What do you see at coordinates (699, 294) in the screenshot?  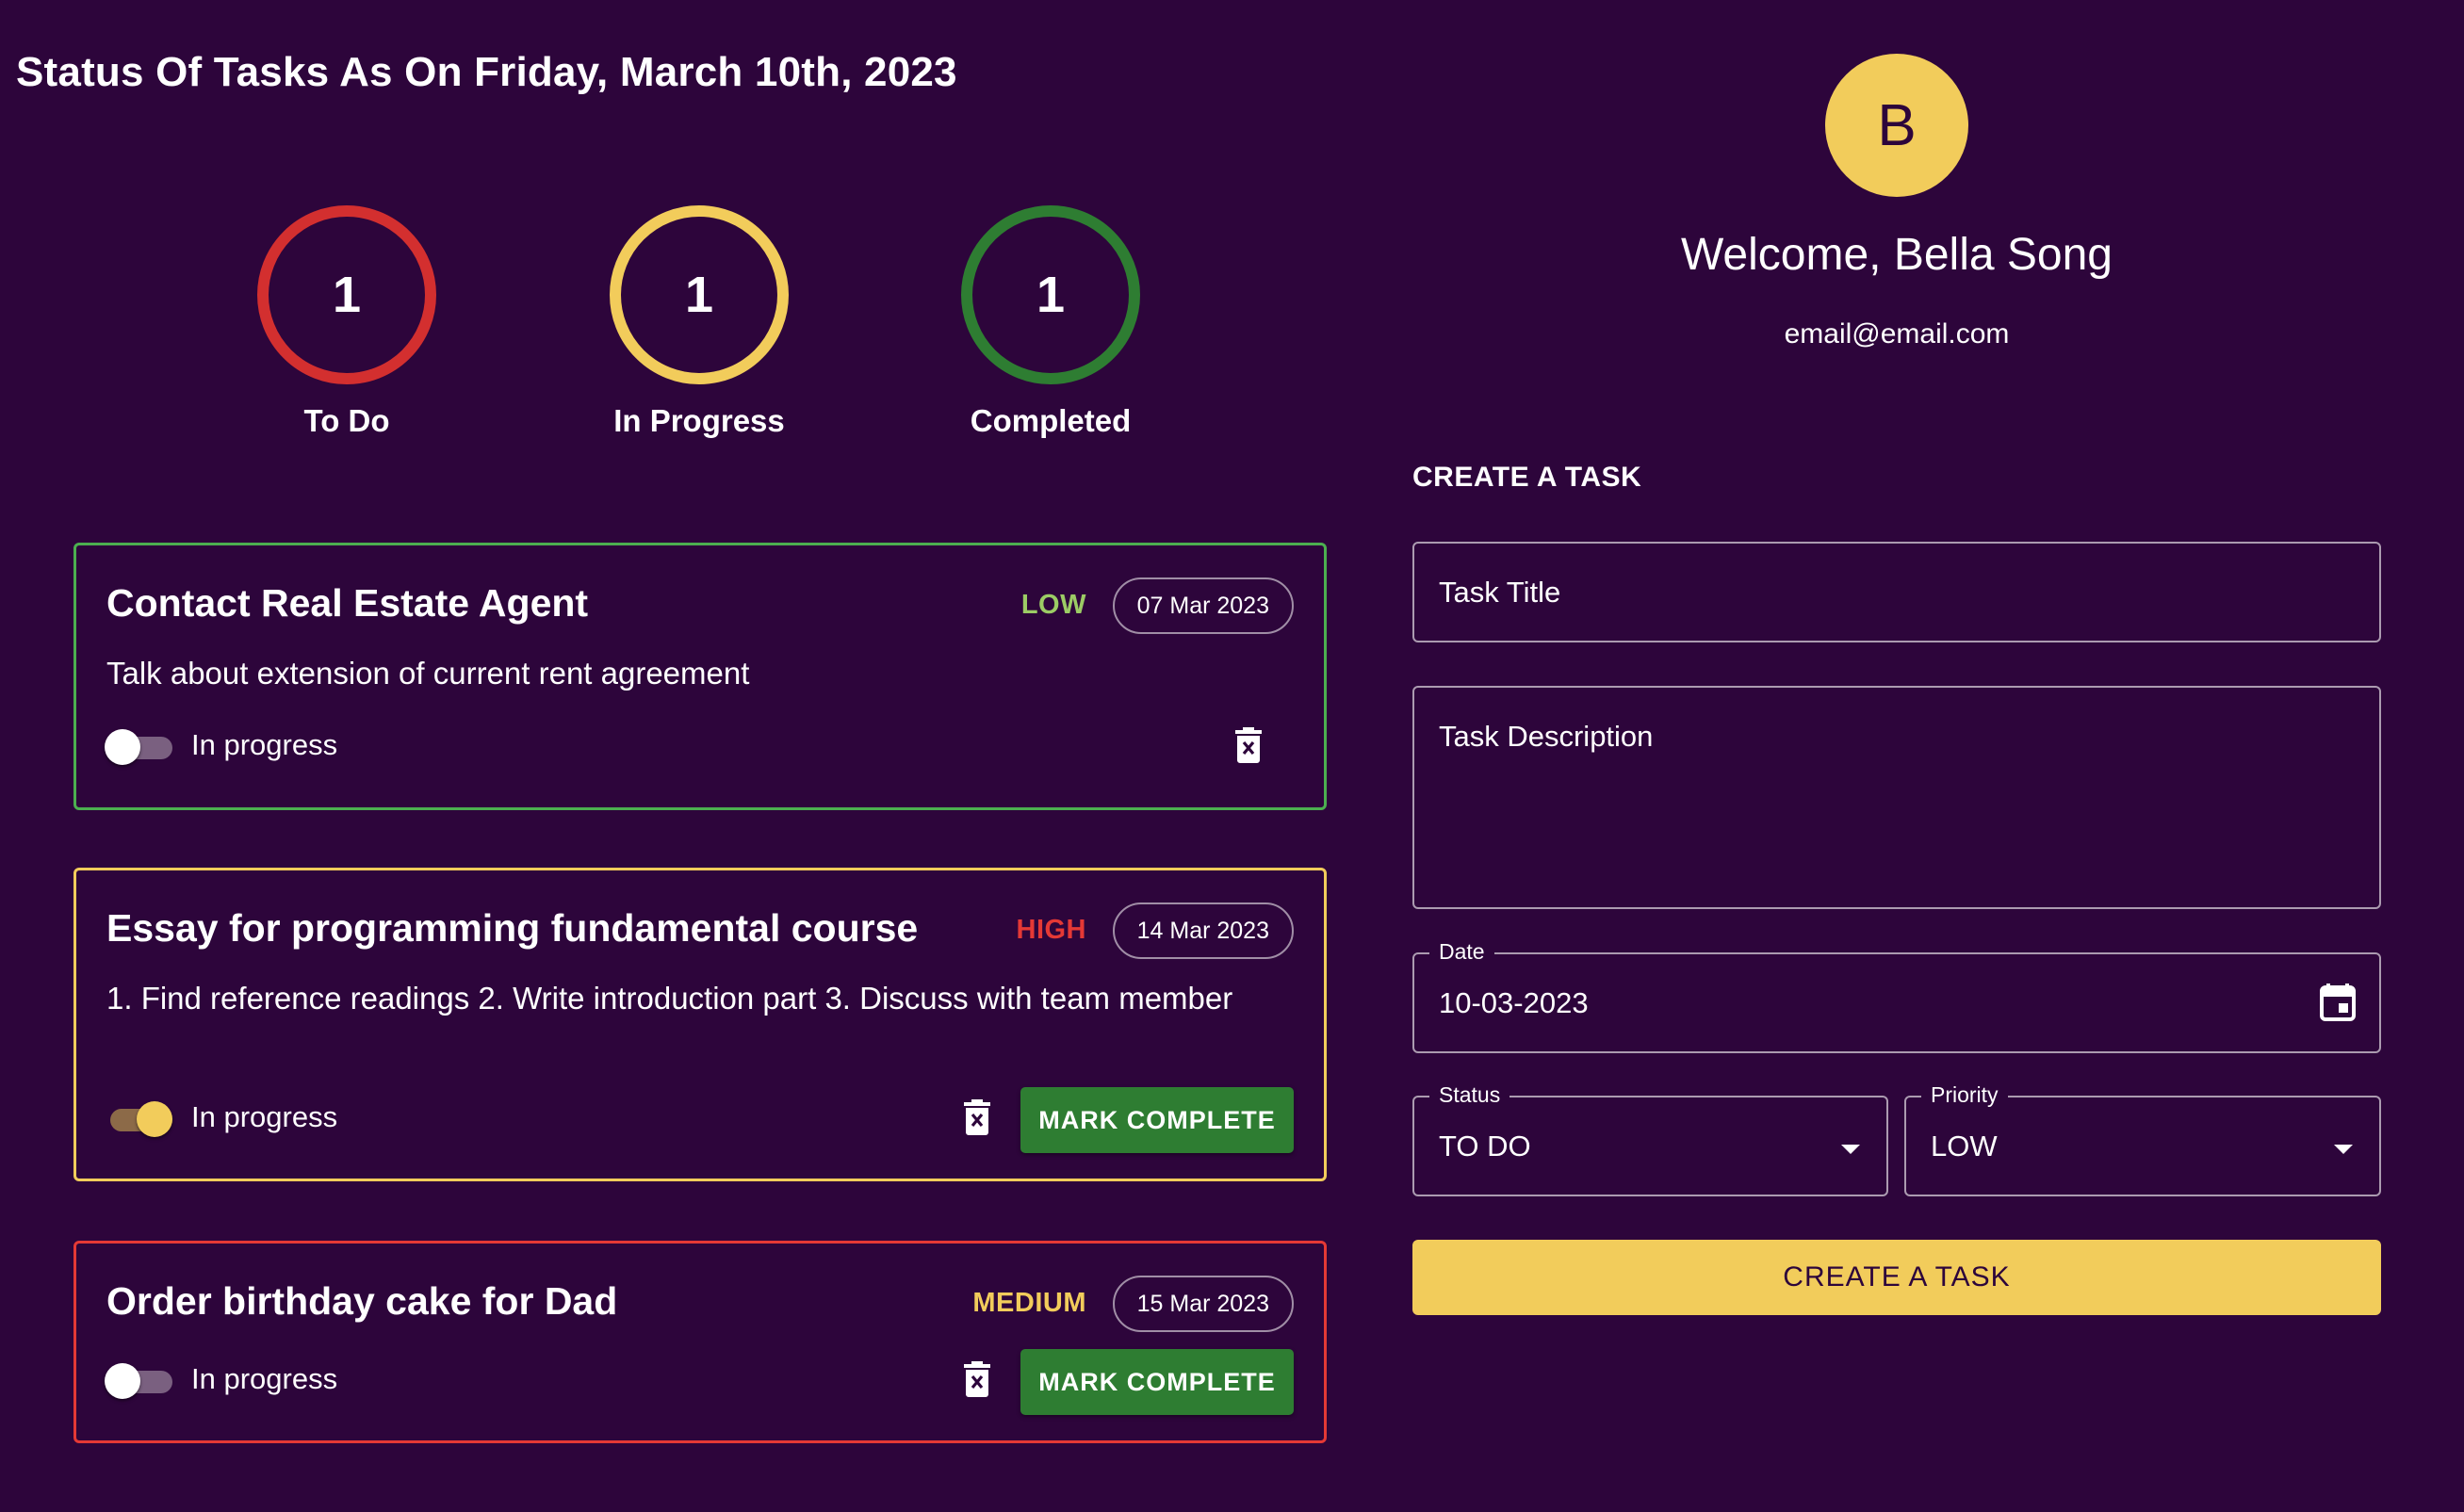 I see `in-progress-count-ring: 1` at bounding box center [699, 294].